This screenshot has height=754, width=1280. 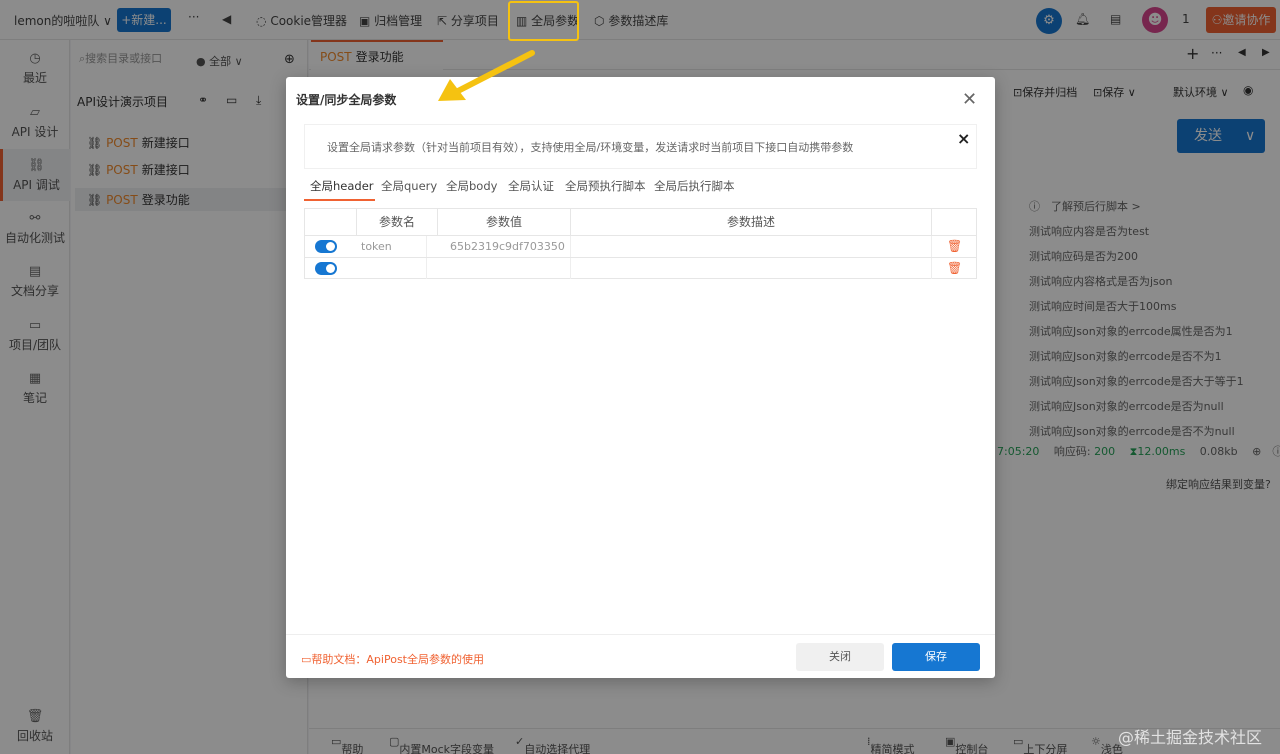 What do you see at coordinates (471, 186) in the screenshot?
I see `tab-global-body: 全局body` at bounding box center [471, 186].